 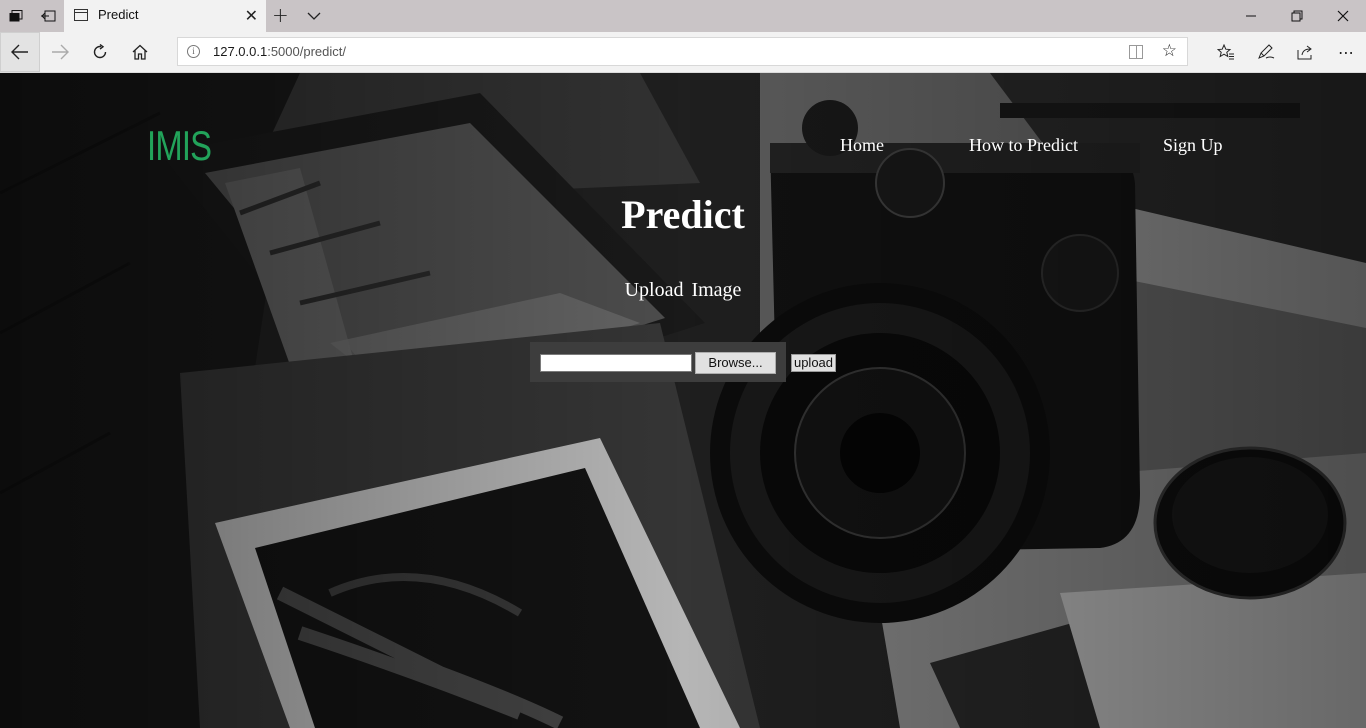 What do you see at coordinates (862, 145) in the screenshot?
I see `nav-home: Home` at bounding box center [862, 145].